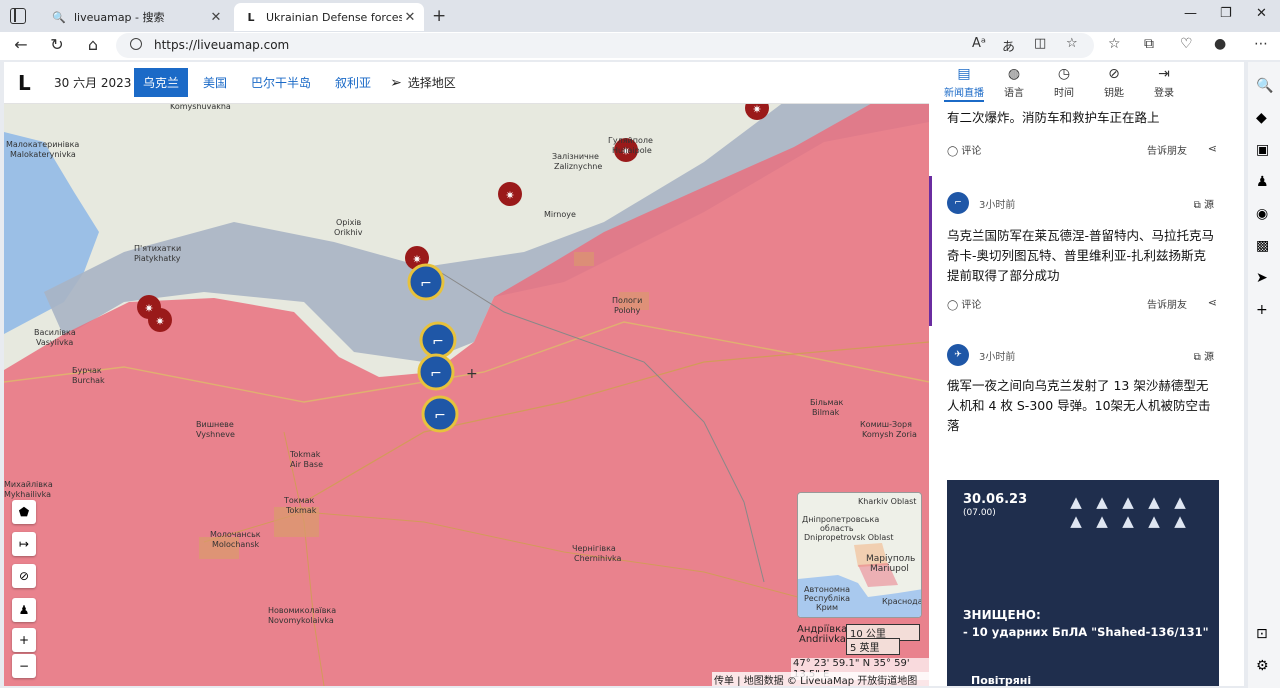 This screenshot has height=688, width=1280. Describe the element at coordinates (979, 43) in the screenshot. I see `read-aloud-icon: Aᵃ` at that location.